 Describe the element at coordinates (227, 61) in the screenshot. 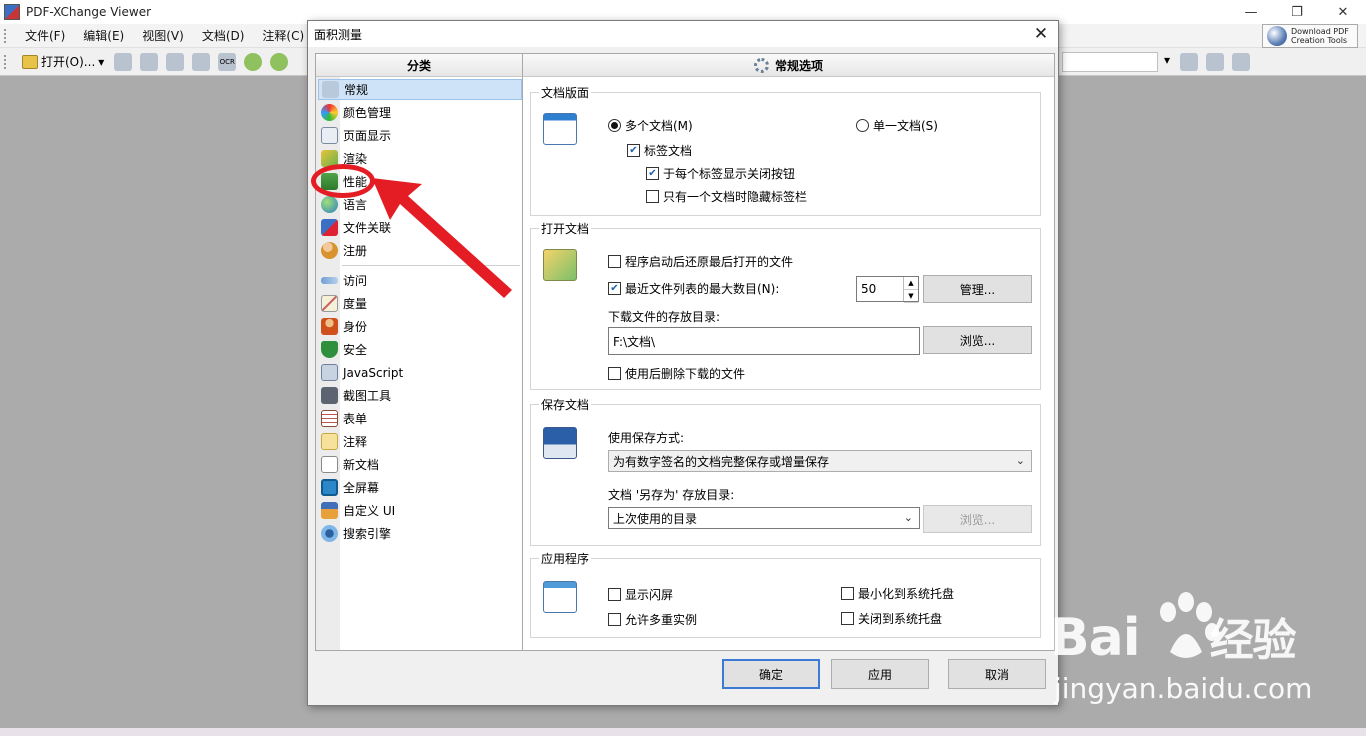

I see `ocr-icon: OCR` at that location.